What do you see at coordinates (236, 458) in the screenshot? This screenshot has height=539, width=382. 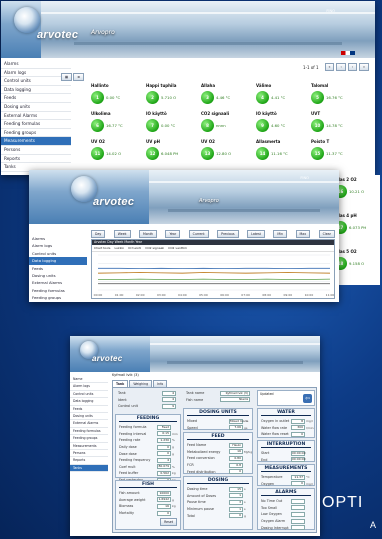 I see `field-input: 0.80` at bounding box center [236, 458].